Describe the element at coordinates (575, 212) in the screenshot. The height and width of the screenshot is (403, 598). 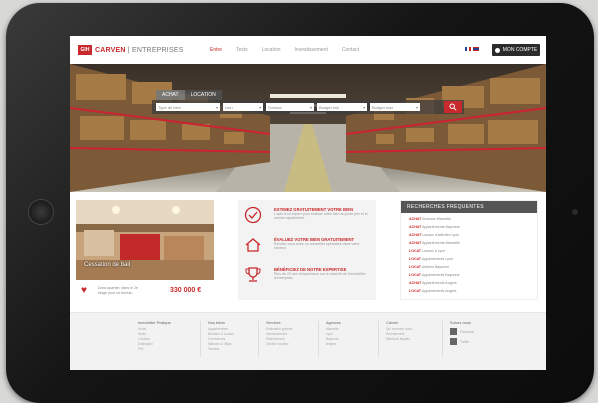
I see `camera-icon` at that location.